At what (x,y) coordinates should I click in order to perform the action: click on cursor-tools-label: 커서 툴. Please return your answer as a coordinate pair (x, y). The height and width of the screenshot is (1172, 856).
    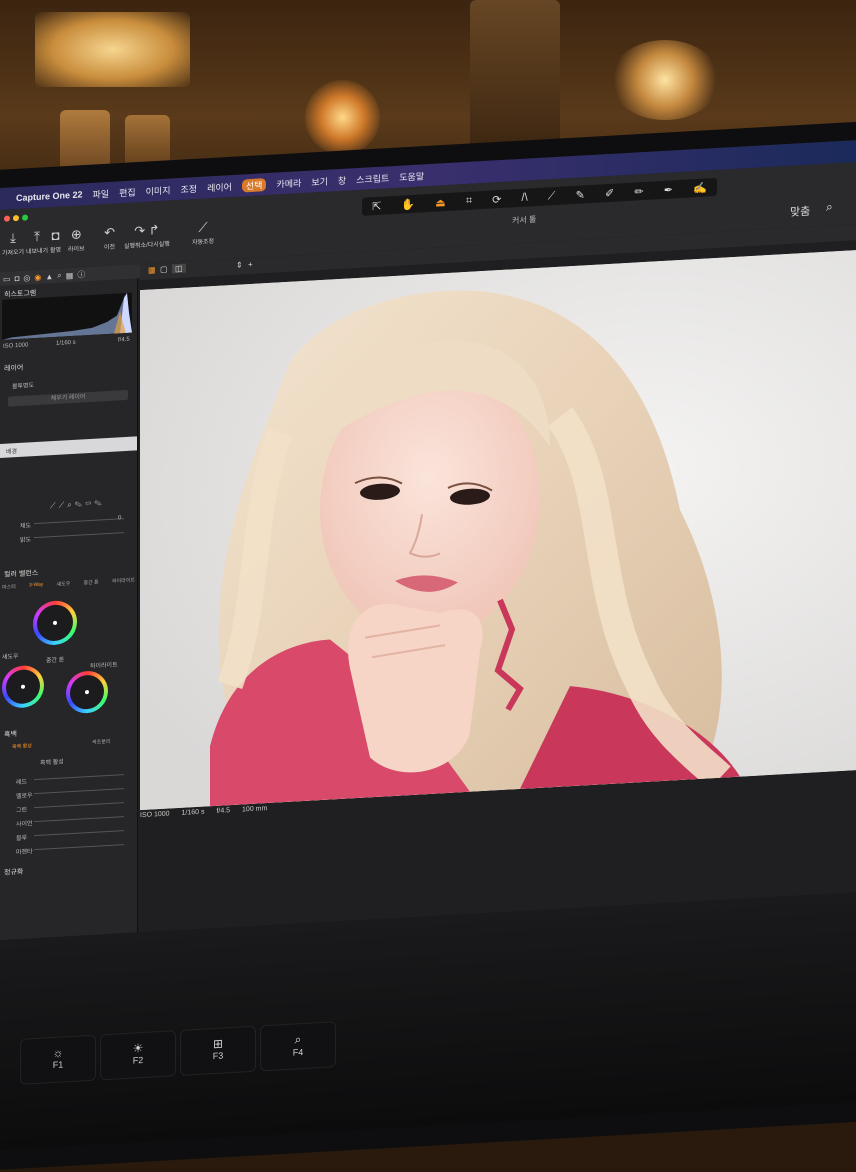
    Looking at the image, I should click on (524, 220).